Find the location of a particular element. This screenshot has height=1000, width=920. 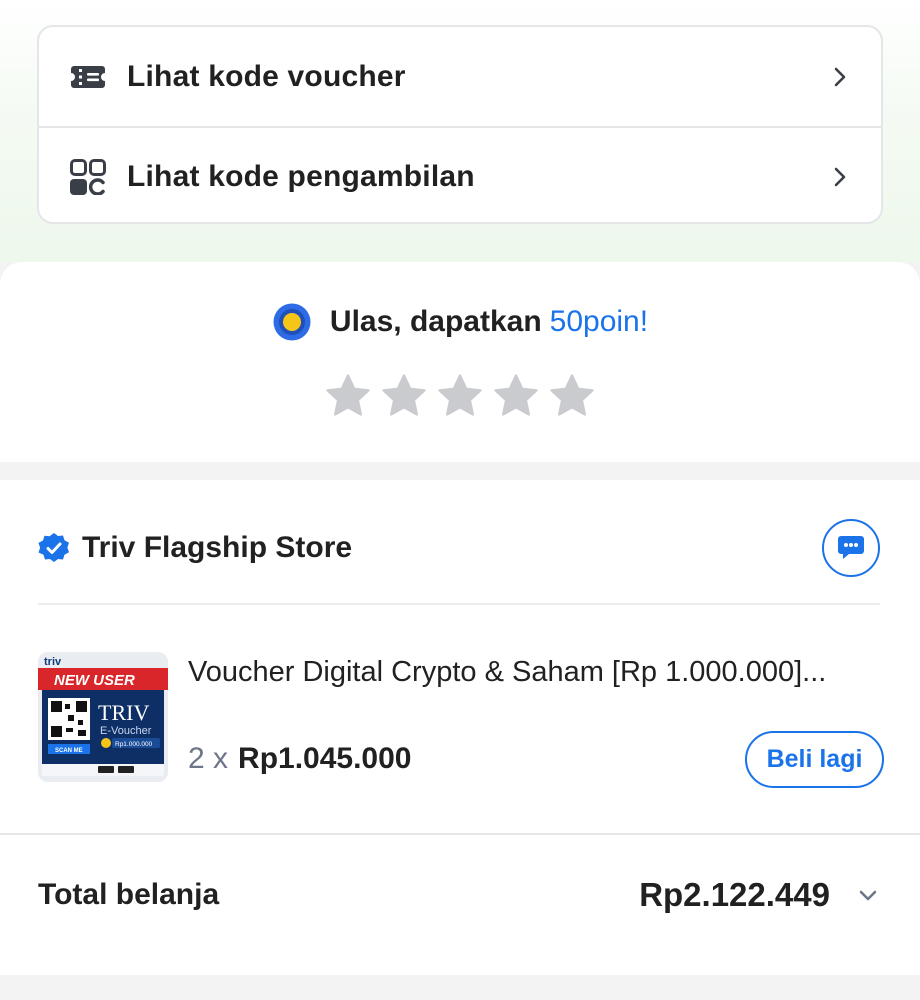

store-name: Triv Flagship Store is located at coordinates (452, 548).